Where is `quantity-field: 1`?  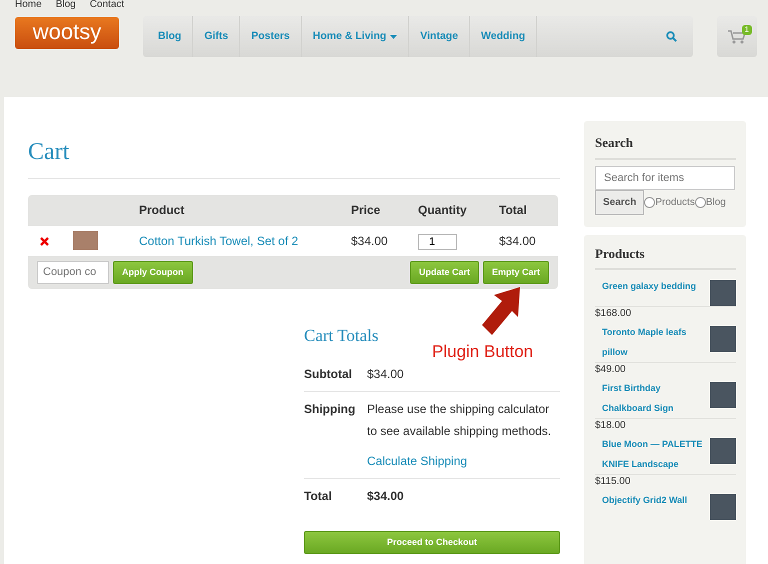
quantity-field: 1 is located at coordinates (437, 242).